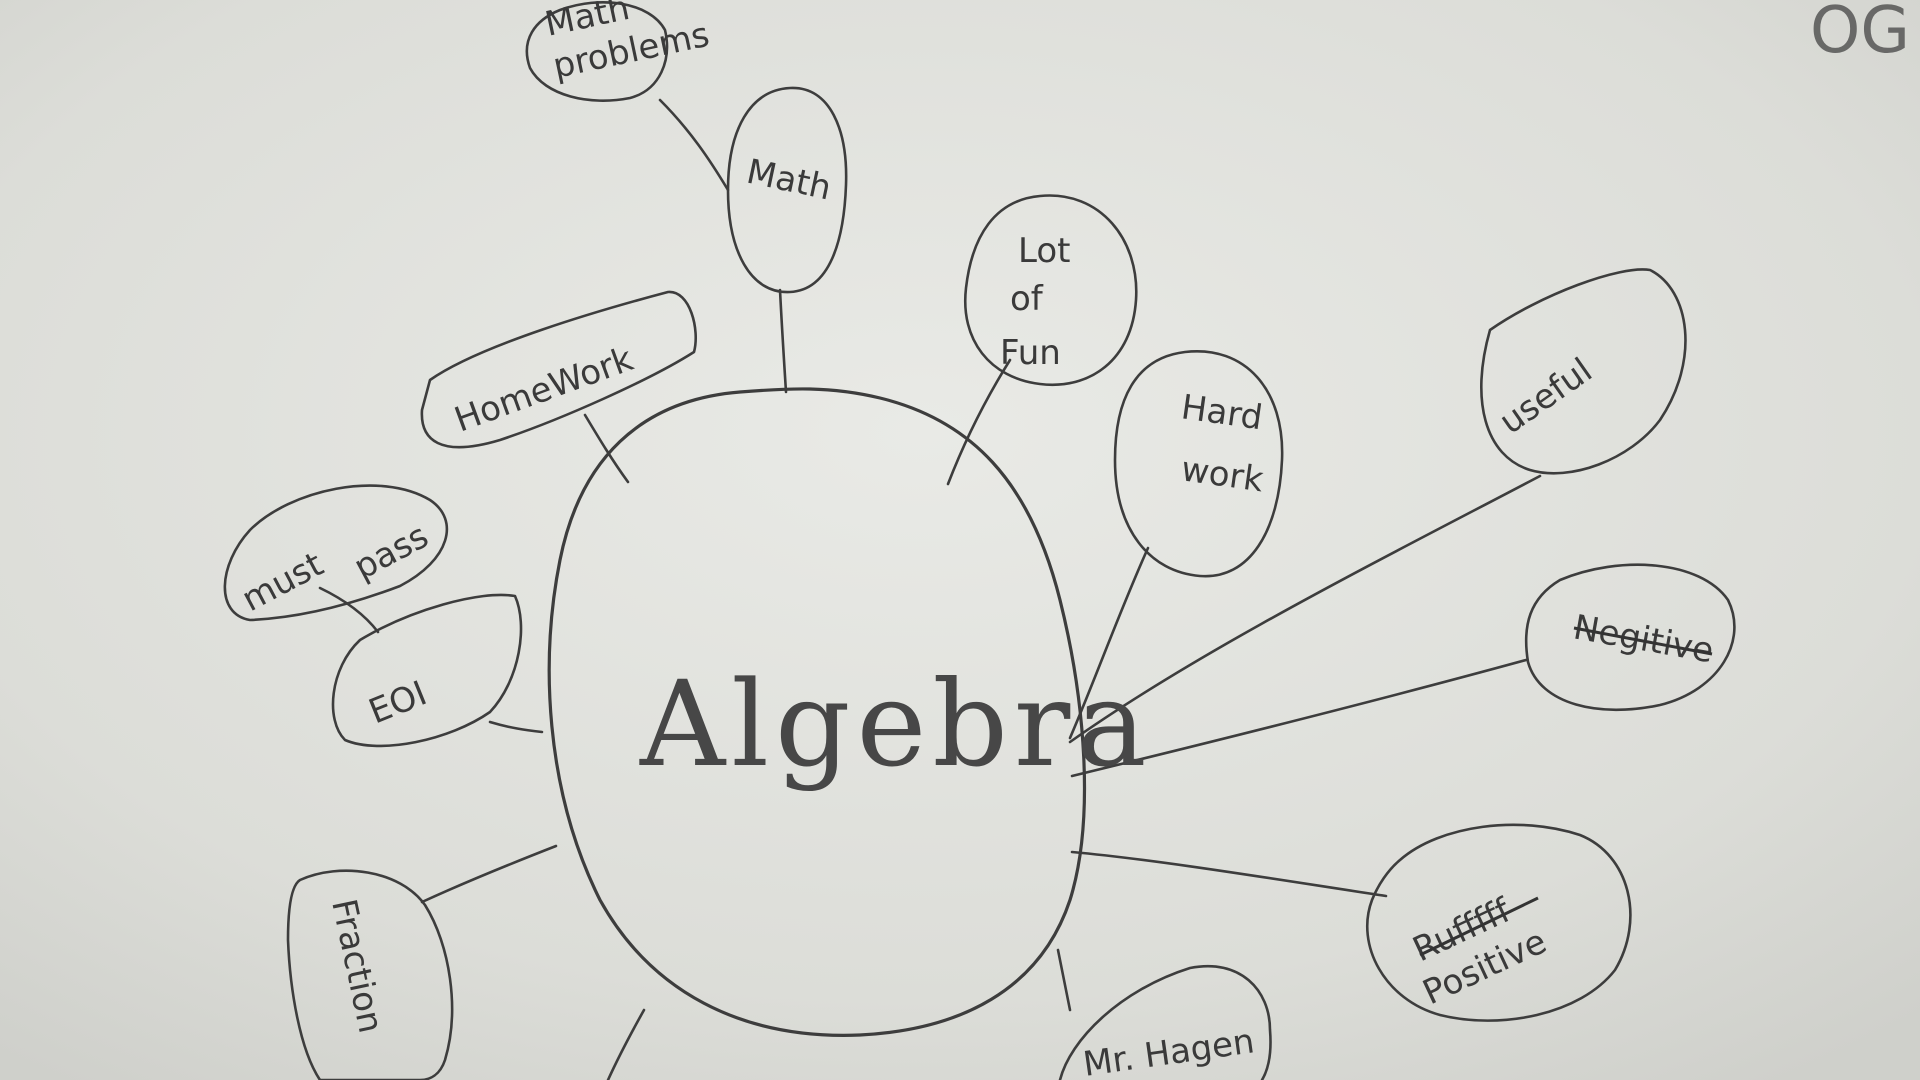 The width and height of the screenshot is (1920, 1080). What do you see at coordinates (1860, 34) in the screenshot?
I see `corner-mark: OG` at bounding box center [1860, 34].